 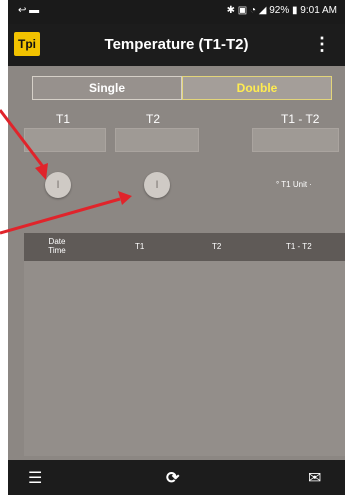 I want to click on header-diff: T1 - T2, so click(x=299, y=246).